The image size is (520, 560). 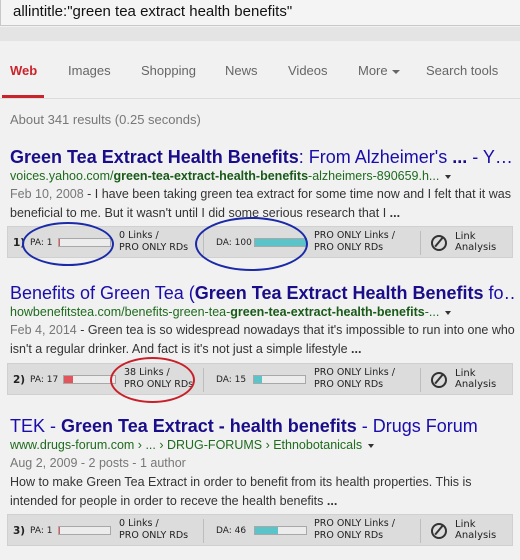 What do you see at coordinates (43, 330) in the screenshot?
I see `result-date: Feb 4, 2014` at bounding box center [43, 330].